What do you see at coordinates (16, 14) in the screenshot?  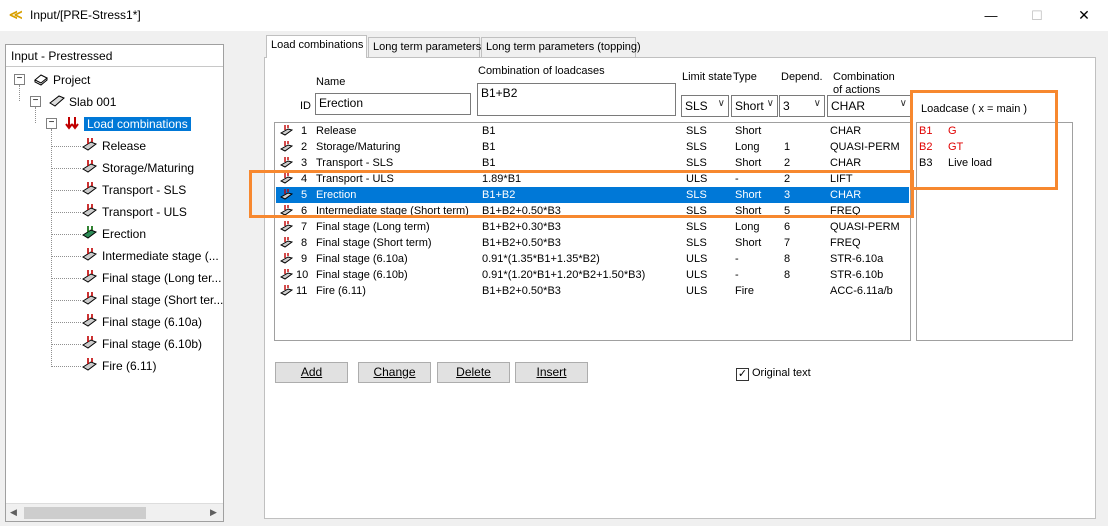 I see `app-icon: ≪` at bounding box center [16, 14].